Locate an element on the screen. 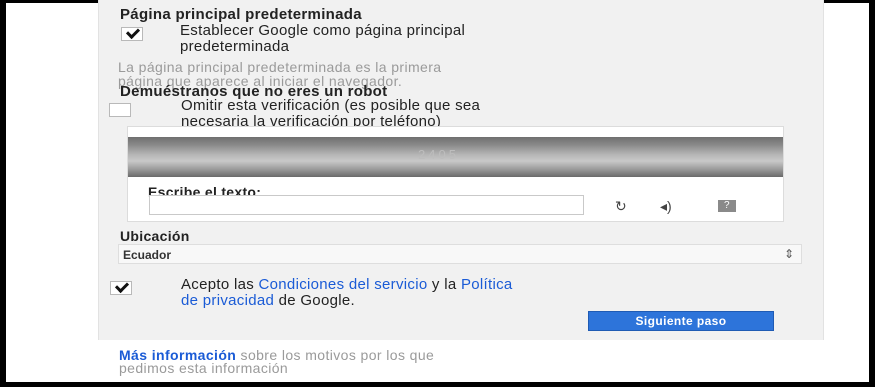  captcha-input is located at coordinates (366, 205).